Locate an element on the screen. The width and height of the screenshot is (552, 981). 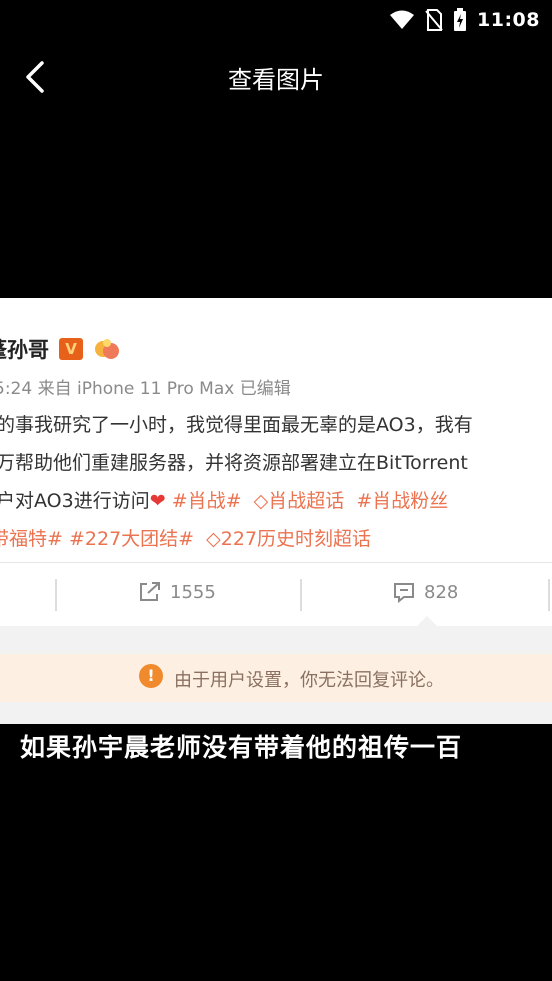
status-time: 11:08 is located at coordinates (508, 20).